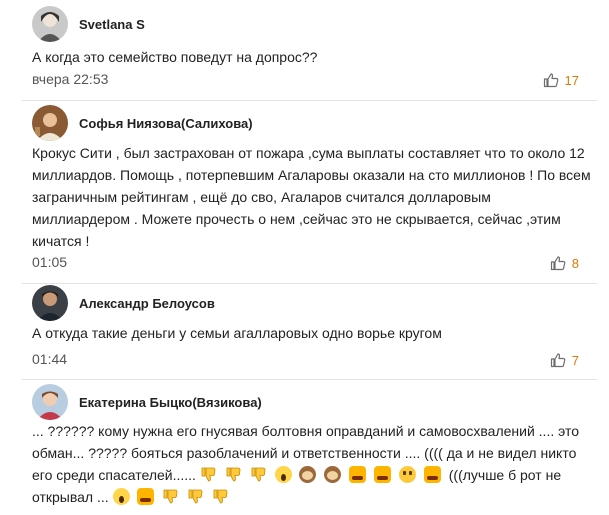 This screenshot has width=609, height=515. Describe the element at coordinates (50, 262) in the screenshot. I see `comment-timestamp: 01:05` at that location.